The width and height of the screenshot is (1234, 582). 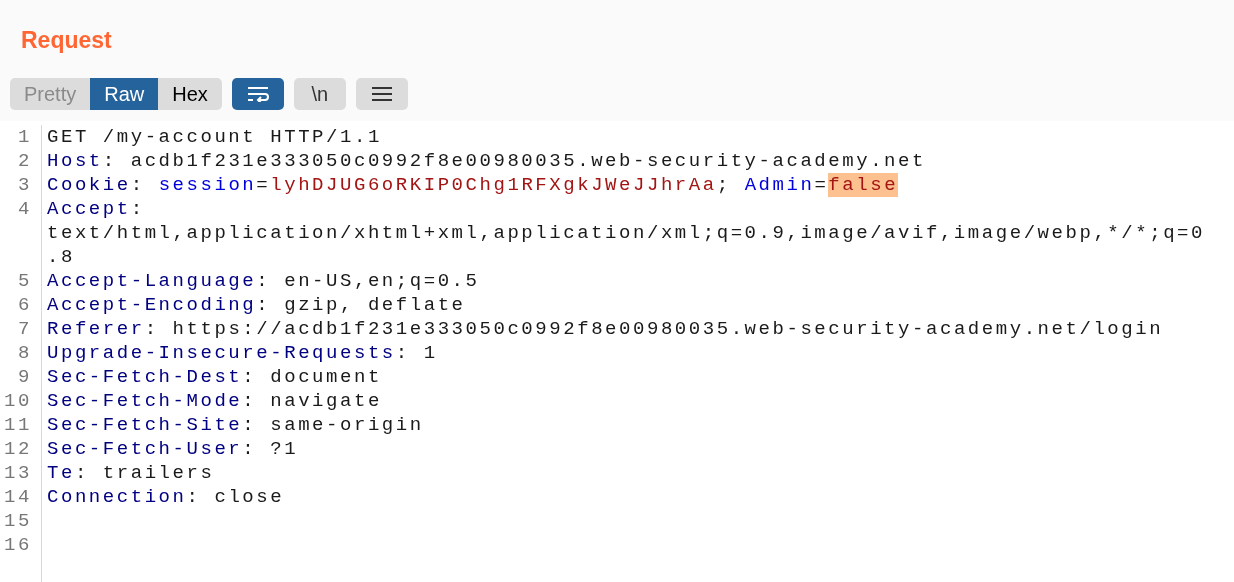 What do you see at coordinates (25, 161) in the screenshot?
I see `line-number: 2` at bounding box center [25, 161].